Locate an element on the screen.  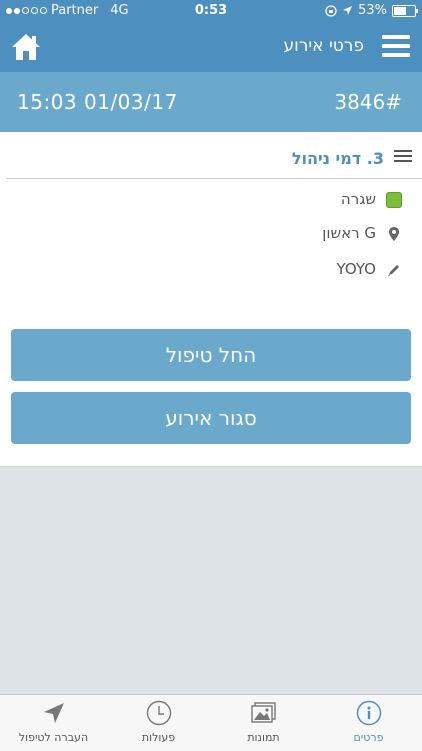
tab-actions-label: פעולות is located at coordinates (158, 737).